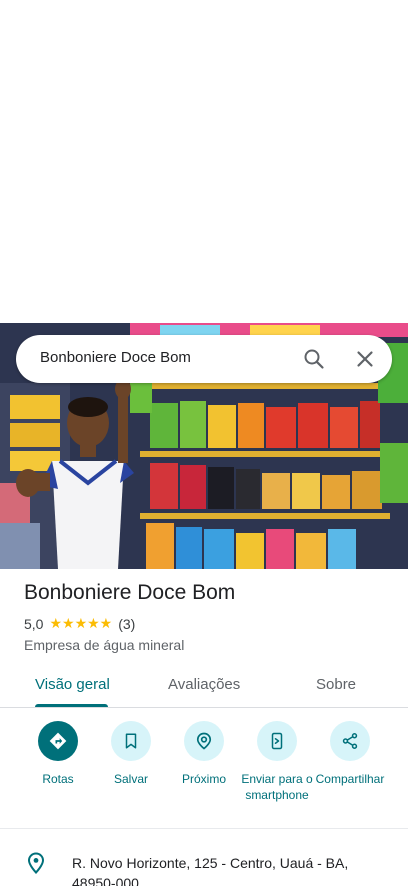 This screenshot has width=408, height=886. I want to click on nearby-icon-circle, so click(204, 741).